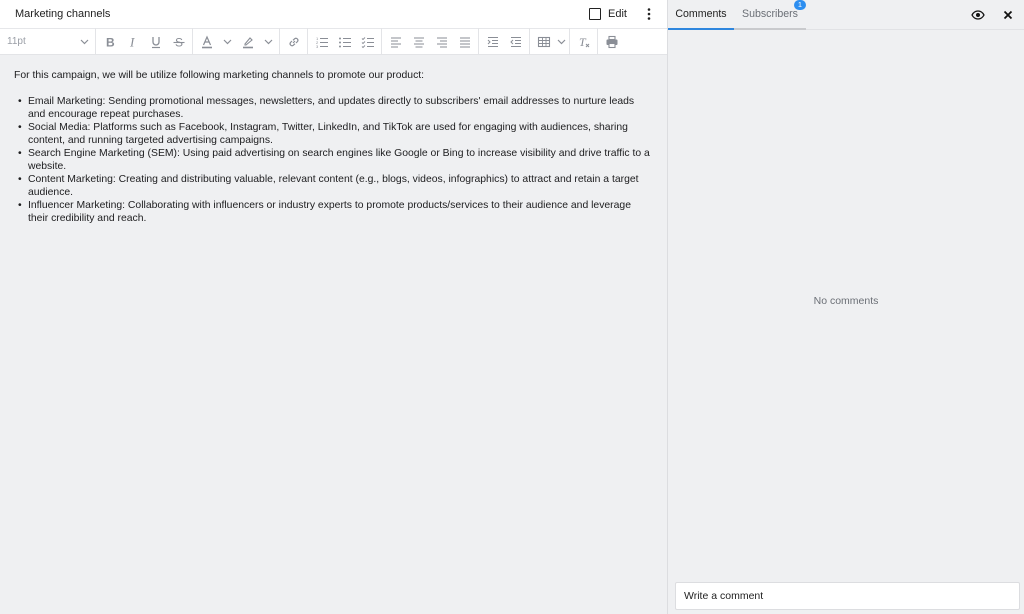 Image resolution: width=1024 pixels, height=614 pixels. I want to click on numbered-list-button: 123, so click(321, 42).